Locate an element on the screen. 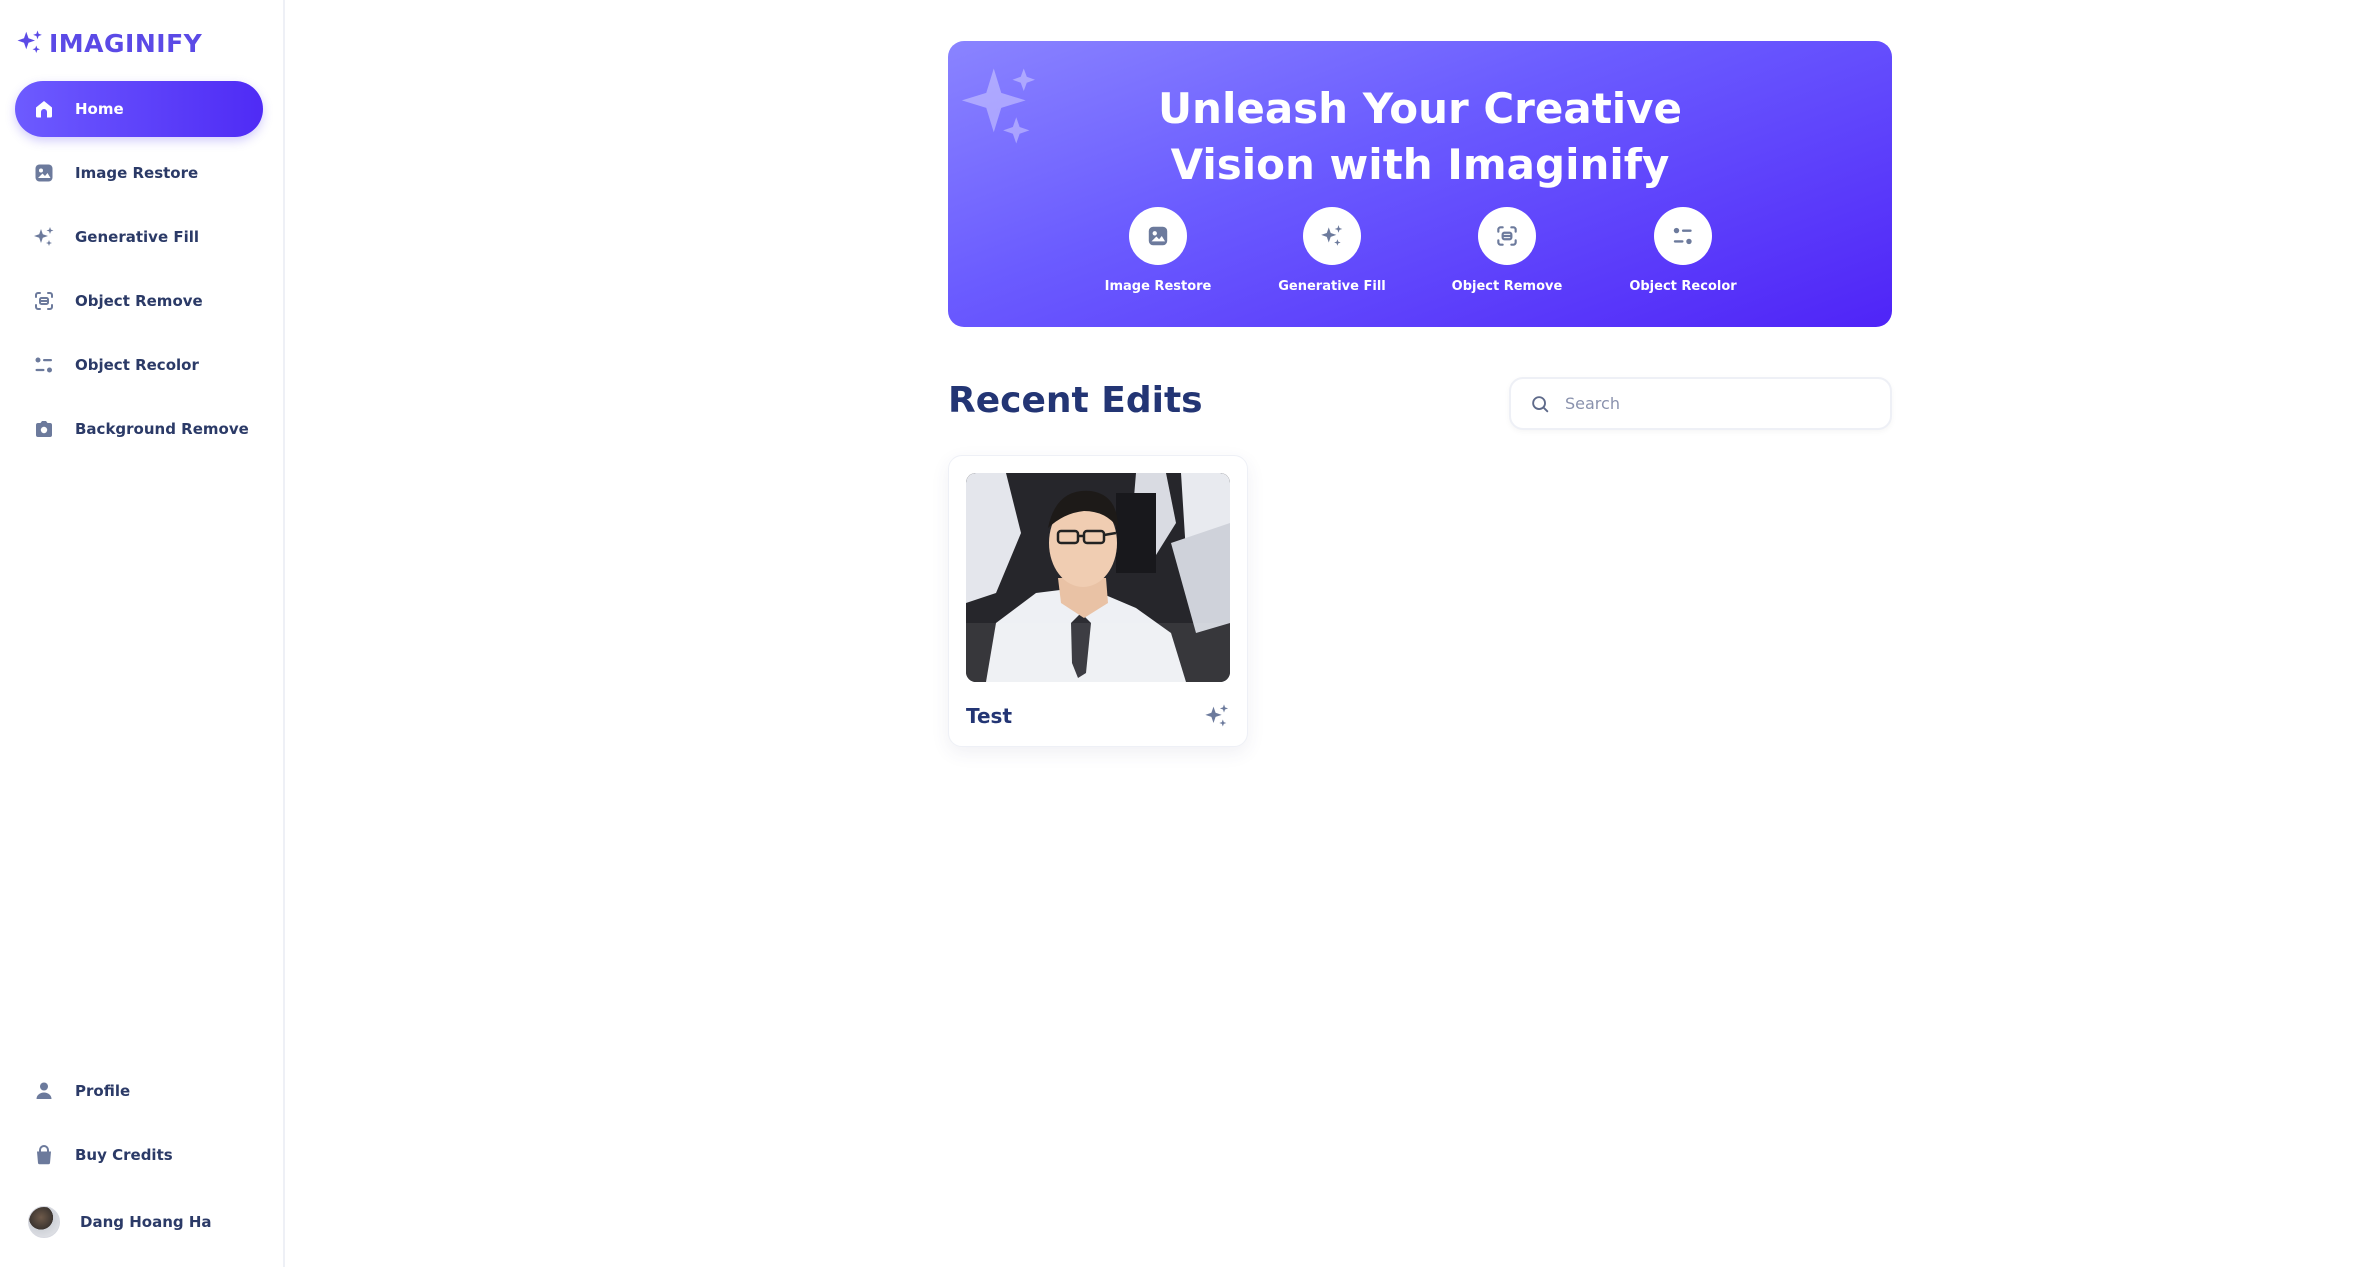  quick-action-generative-fill: Generative Fill is located at coordinates (1332, 250).